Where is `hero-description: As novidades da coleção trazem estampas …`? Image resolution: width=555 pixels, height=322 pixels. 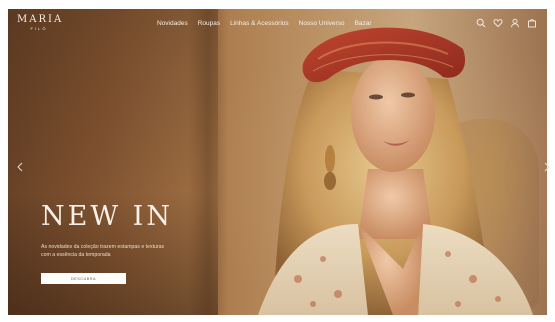 hero-description: As novidades da coleção trazem estampas … is located at coordinates (103, 251).